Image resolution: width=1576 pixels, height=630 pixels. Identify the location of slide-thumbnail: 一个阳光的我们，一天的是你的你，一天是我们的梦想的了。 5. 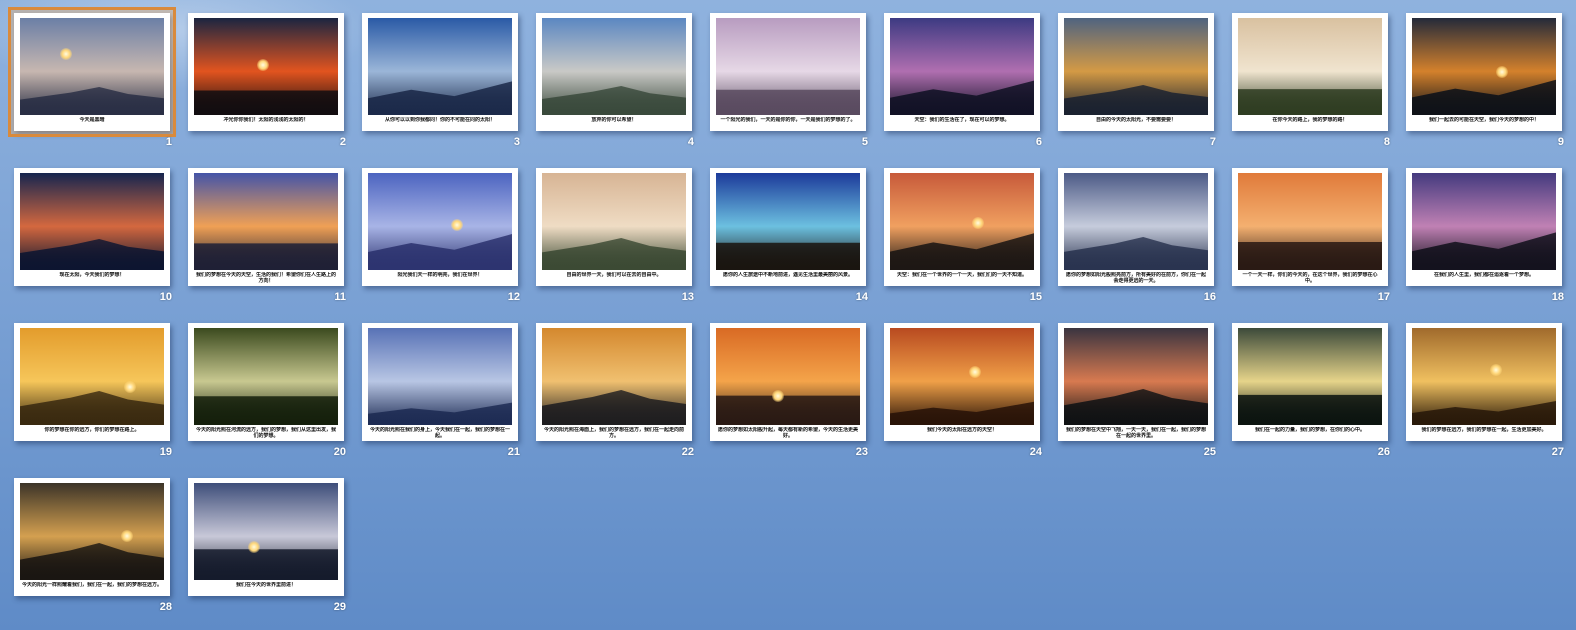
(787, 82).